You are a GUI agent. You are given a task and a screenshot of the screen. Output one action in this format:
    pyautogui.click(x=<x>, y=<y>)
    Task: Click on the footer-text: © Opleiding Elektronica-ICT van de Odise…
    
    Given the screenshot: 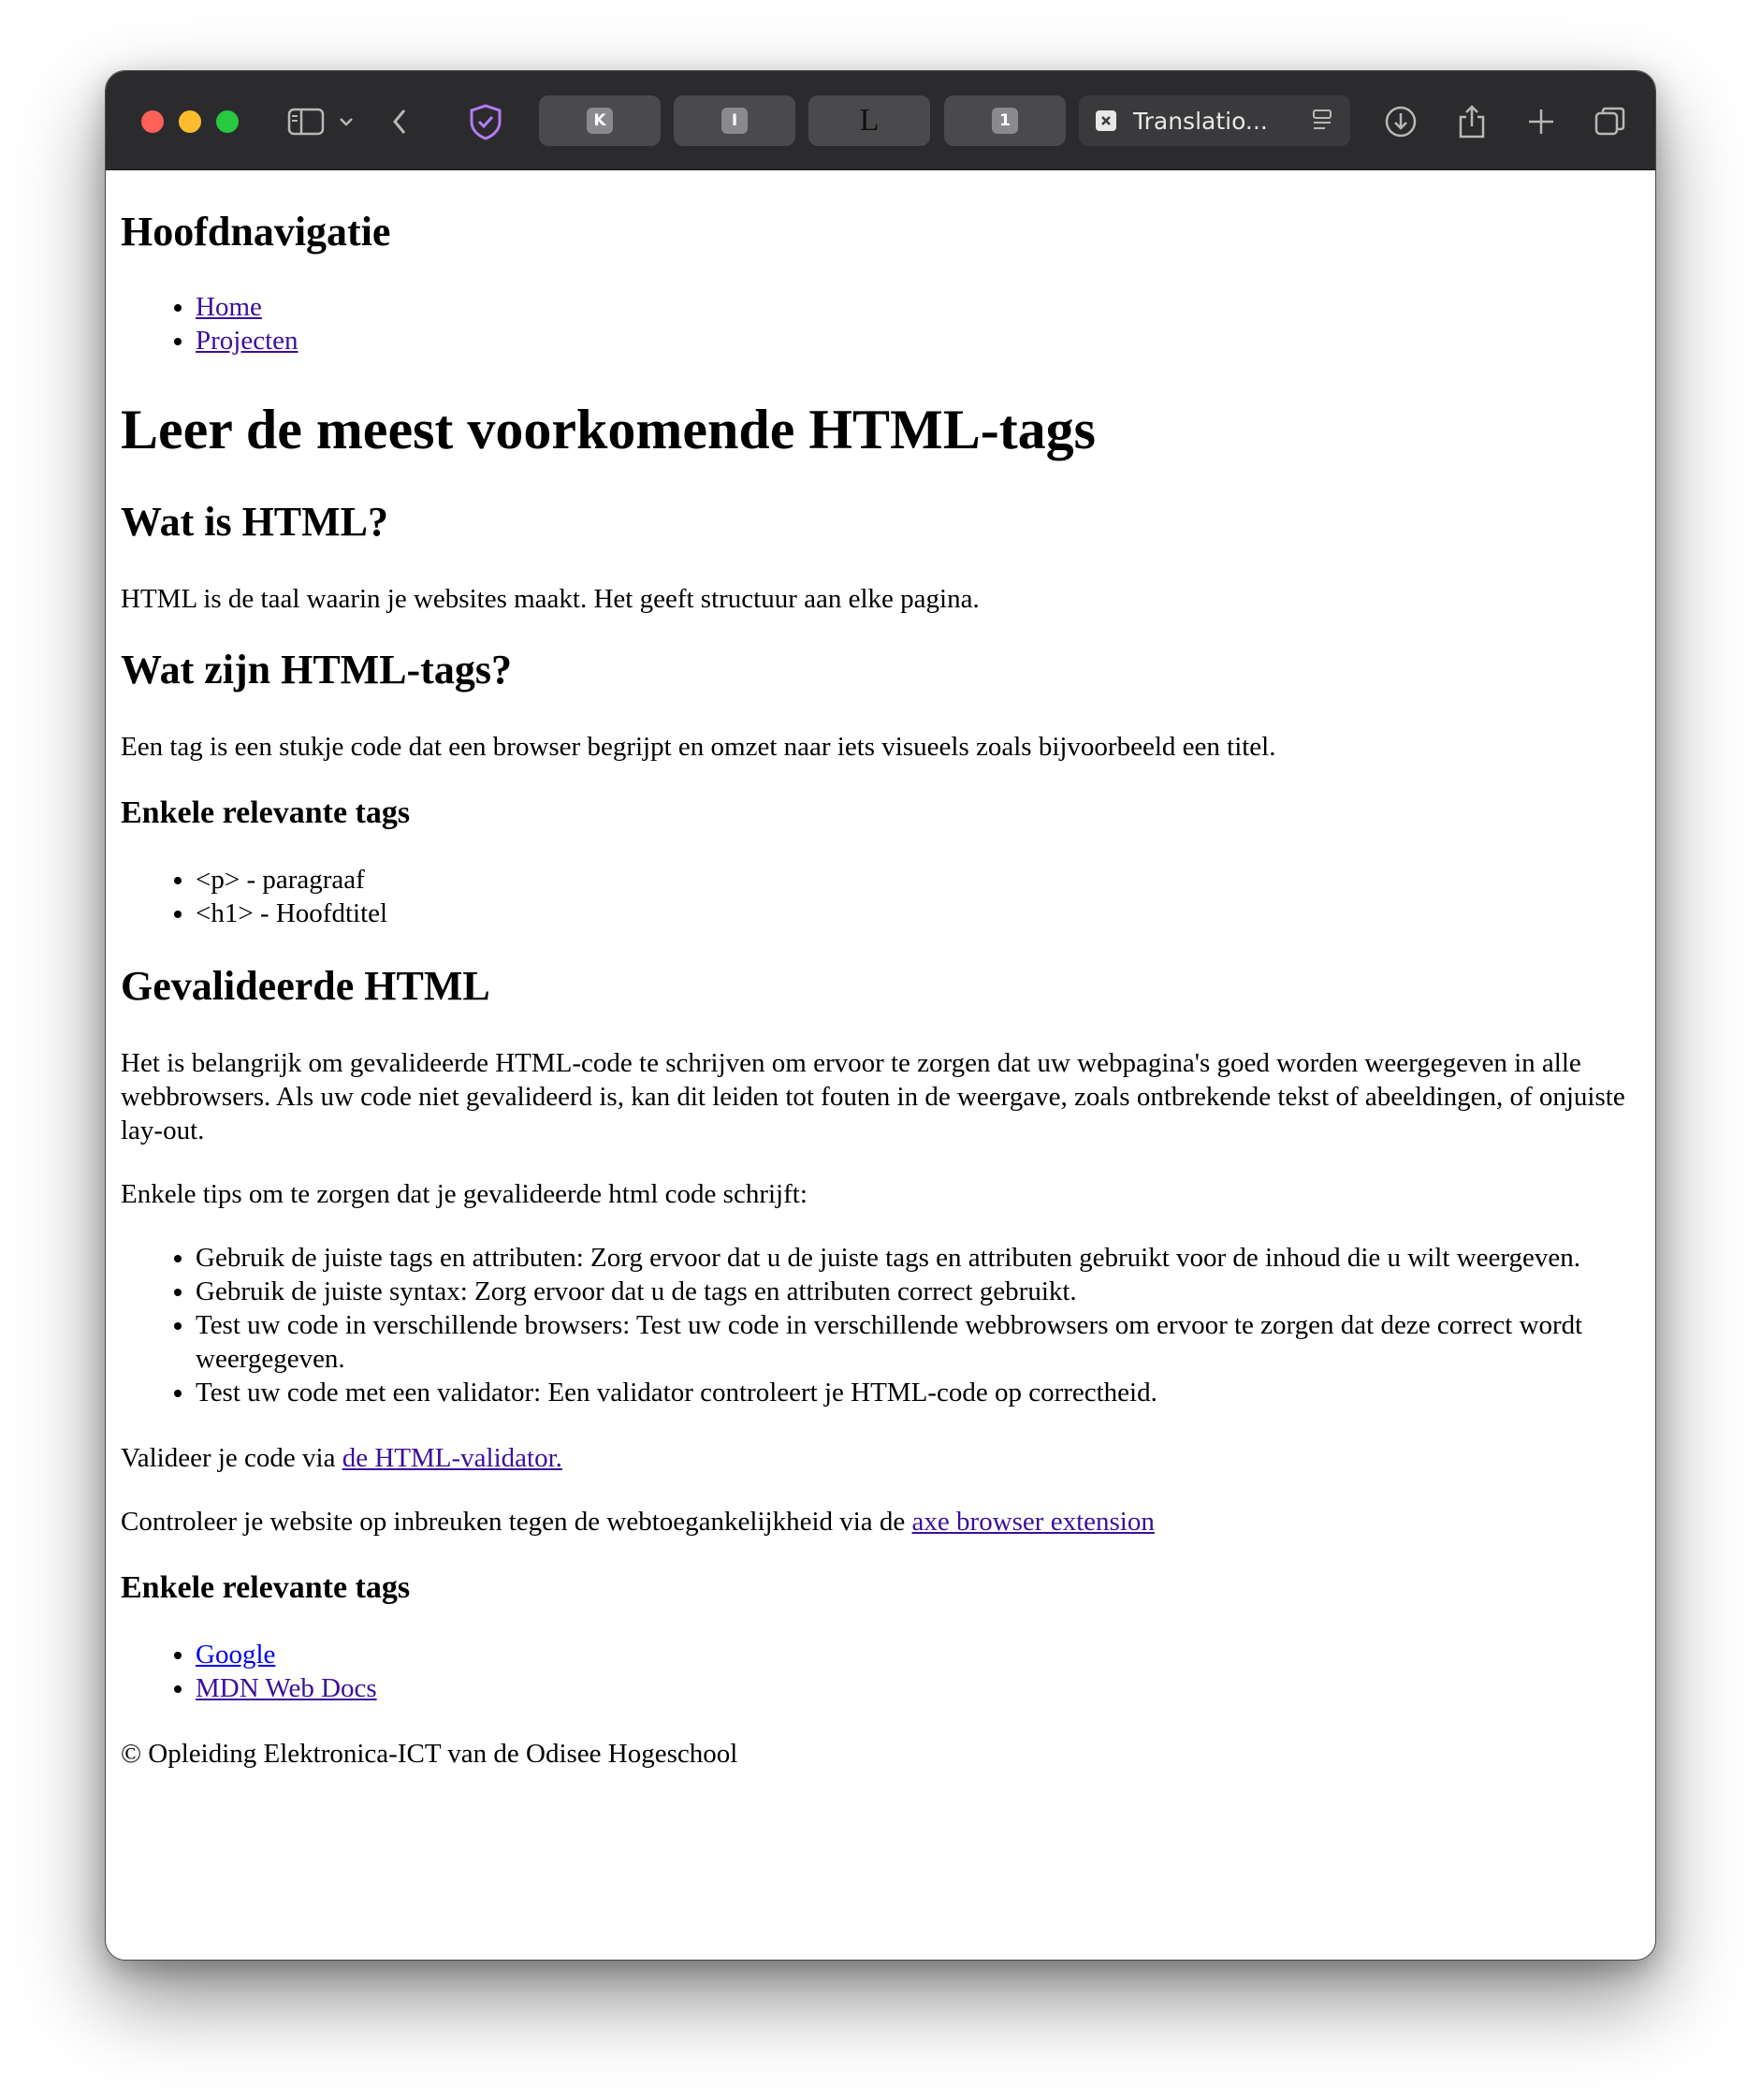 What is the action you would take?
    pyautogui.click(x=429, y=1754)
    